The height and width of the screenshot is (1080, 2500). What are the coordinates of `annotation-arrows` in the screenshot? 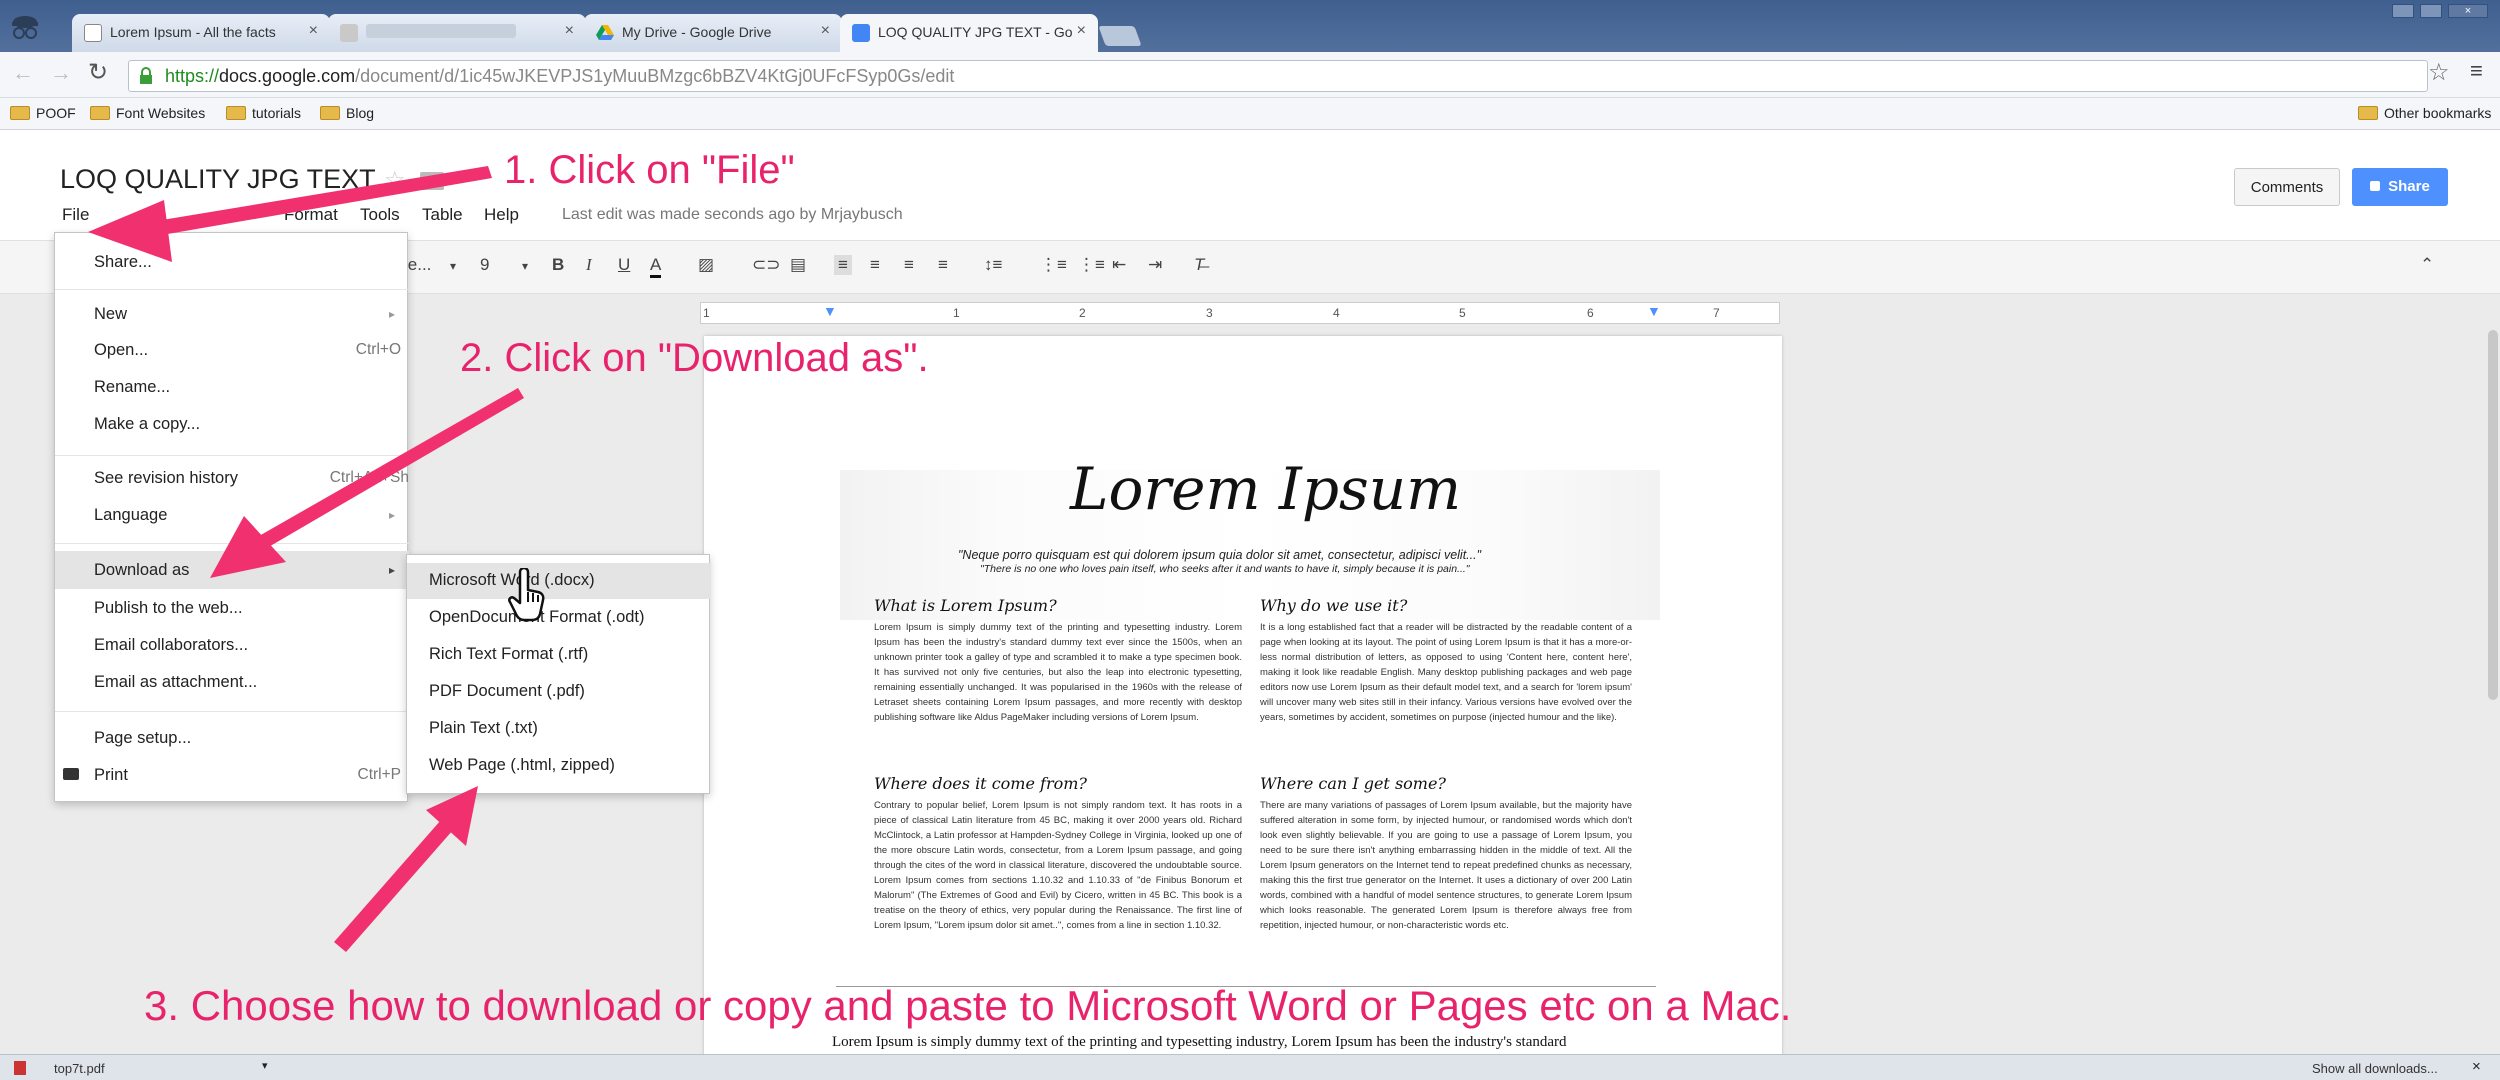 It's located at (306, 559).